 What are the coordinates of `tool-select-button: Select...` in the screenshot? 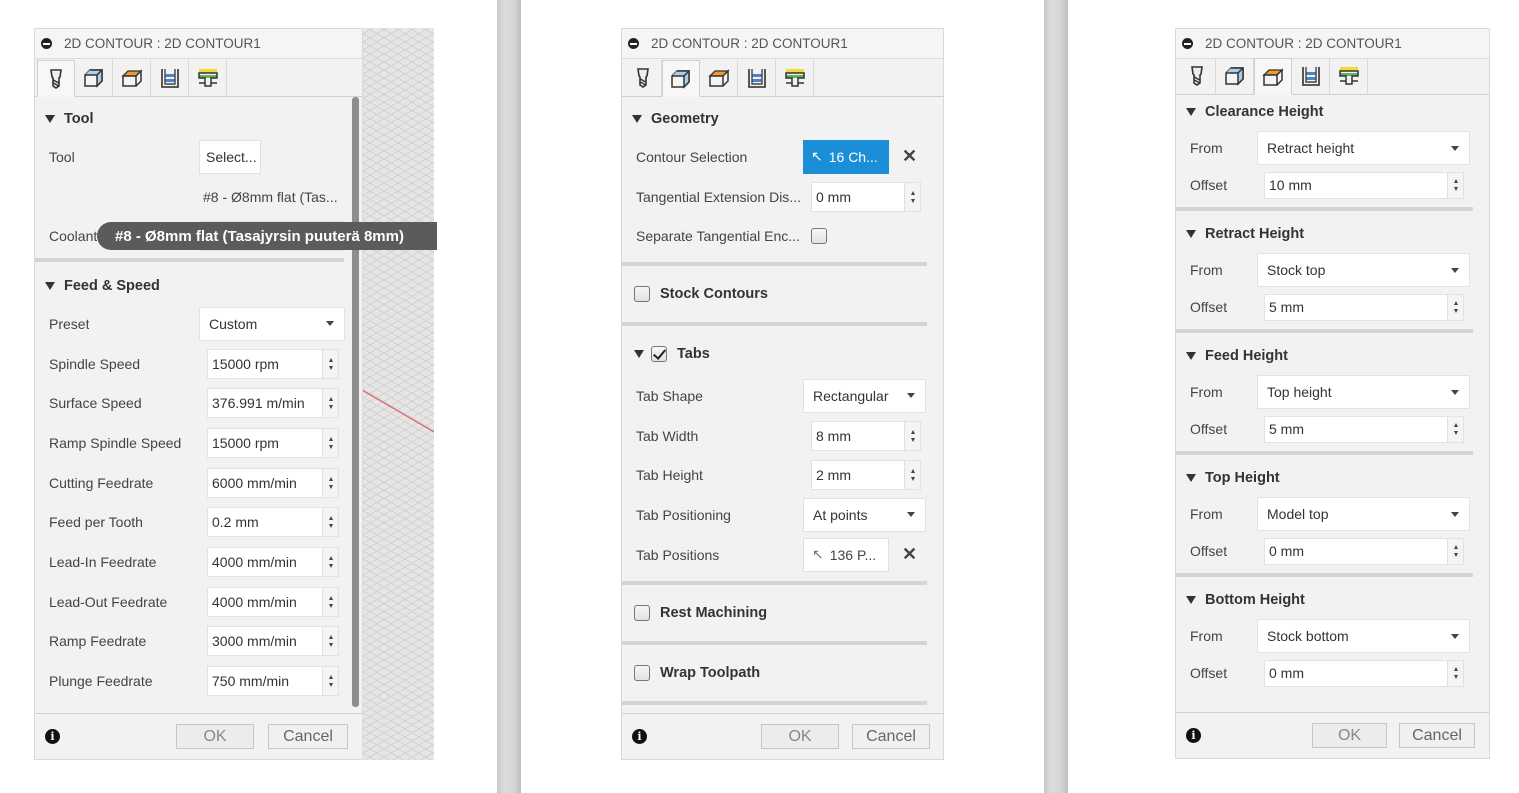 It's located at (230, 156).